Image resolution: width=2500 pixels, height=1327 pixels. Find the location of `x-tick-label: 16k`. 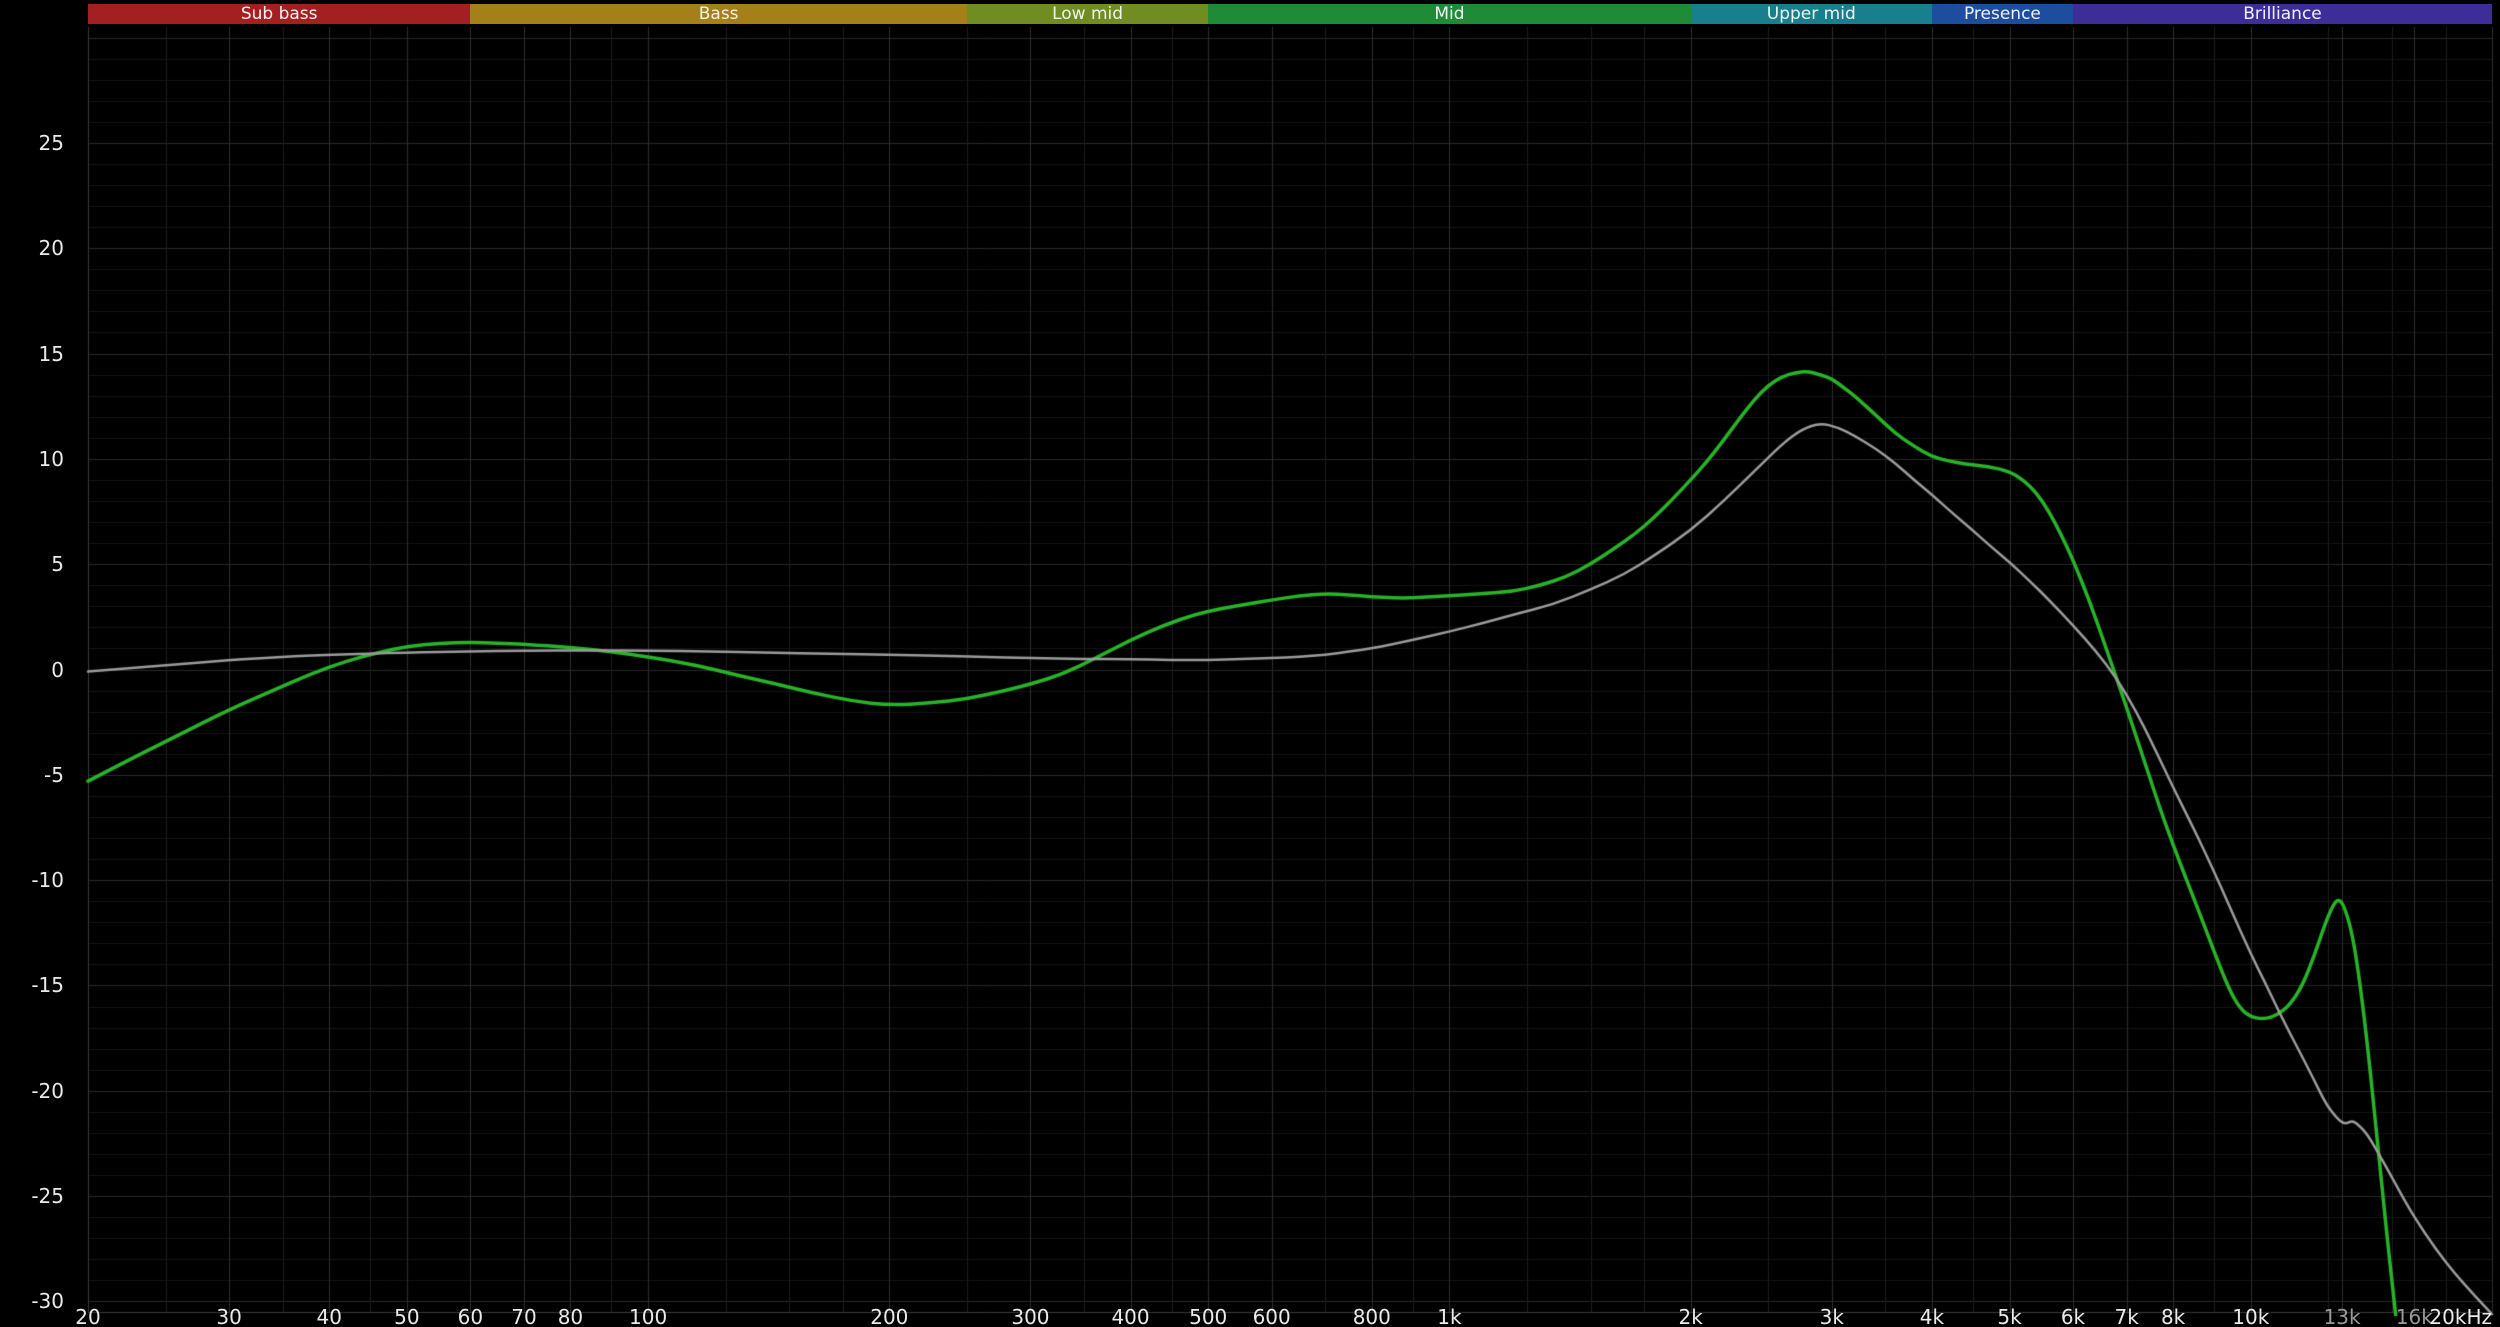

x-tick-label: 16k is located at coordinates (2414, 1316).